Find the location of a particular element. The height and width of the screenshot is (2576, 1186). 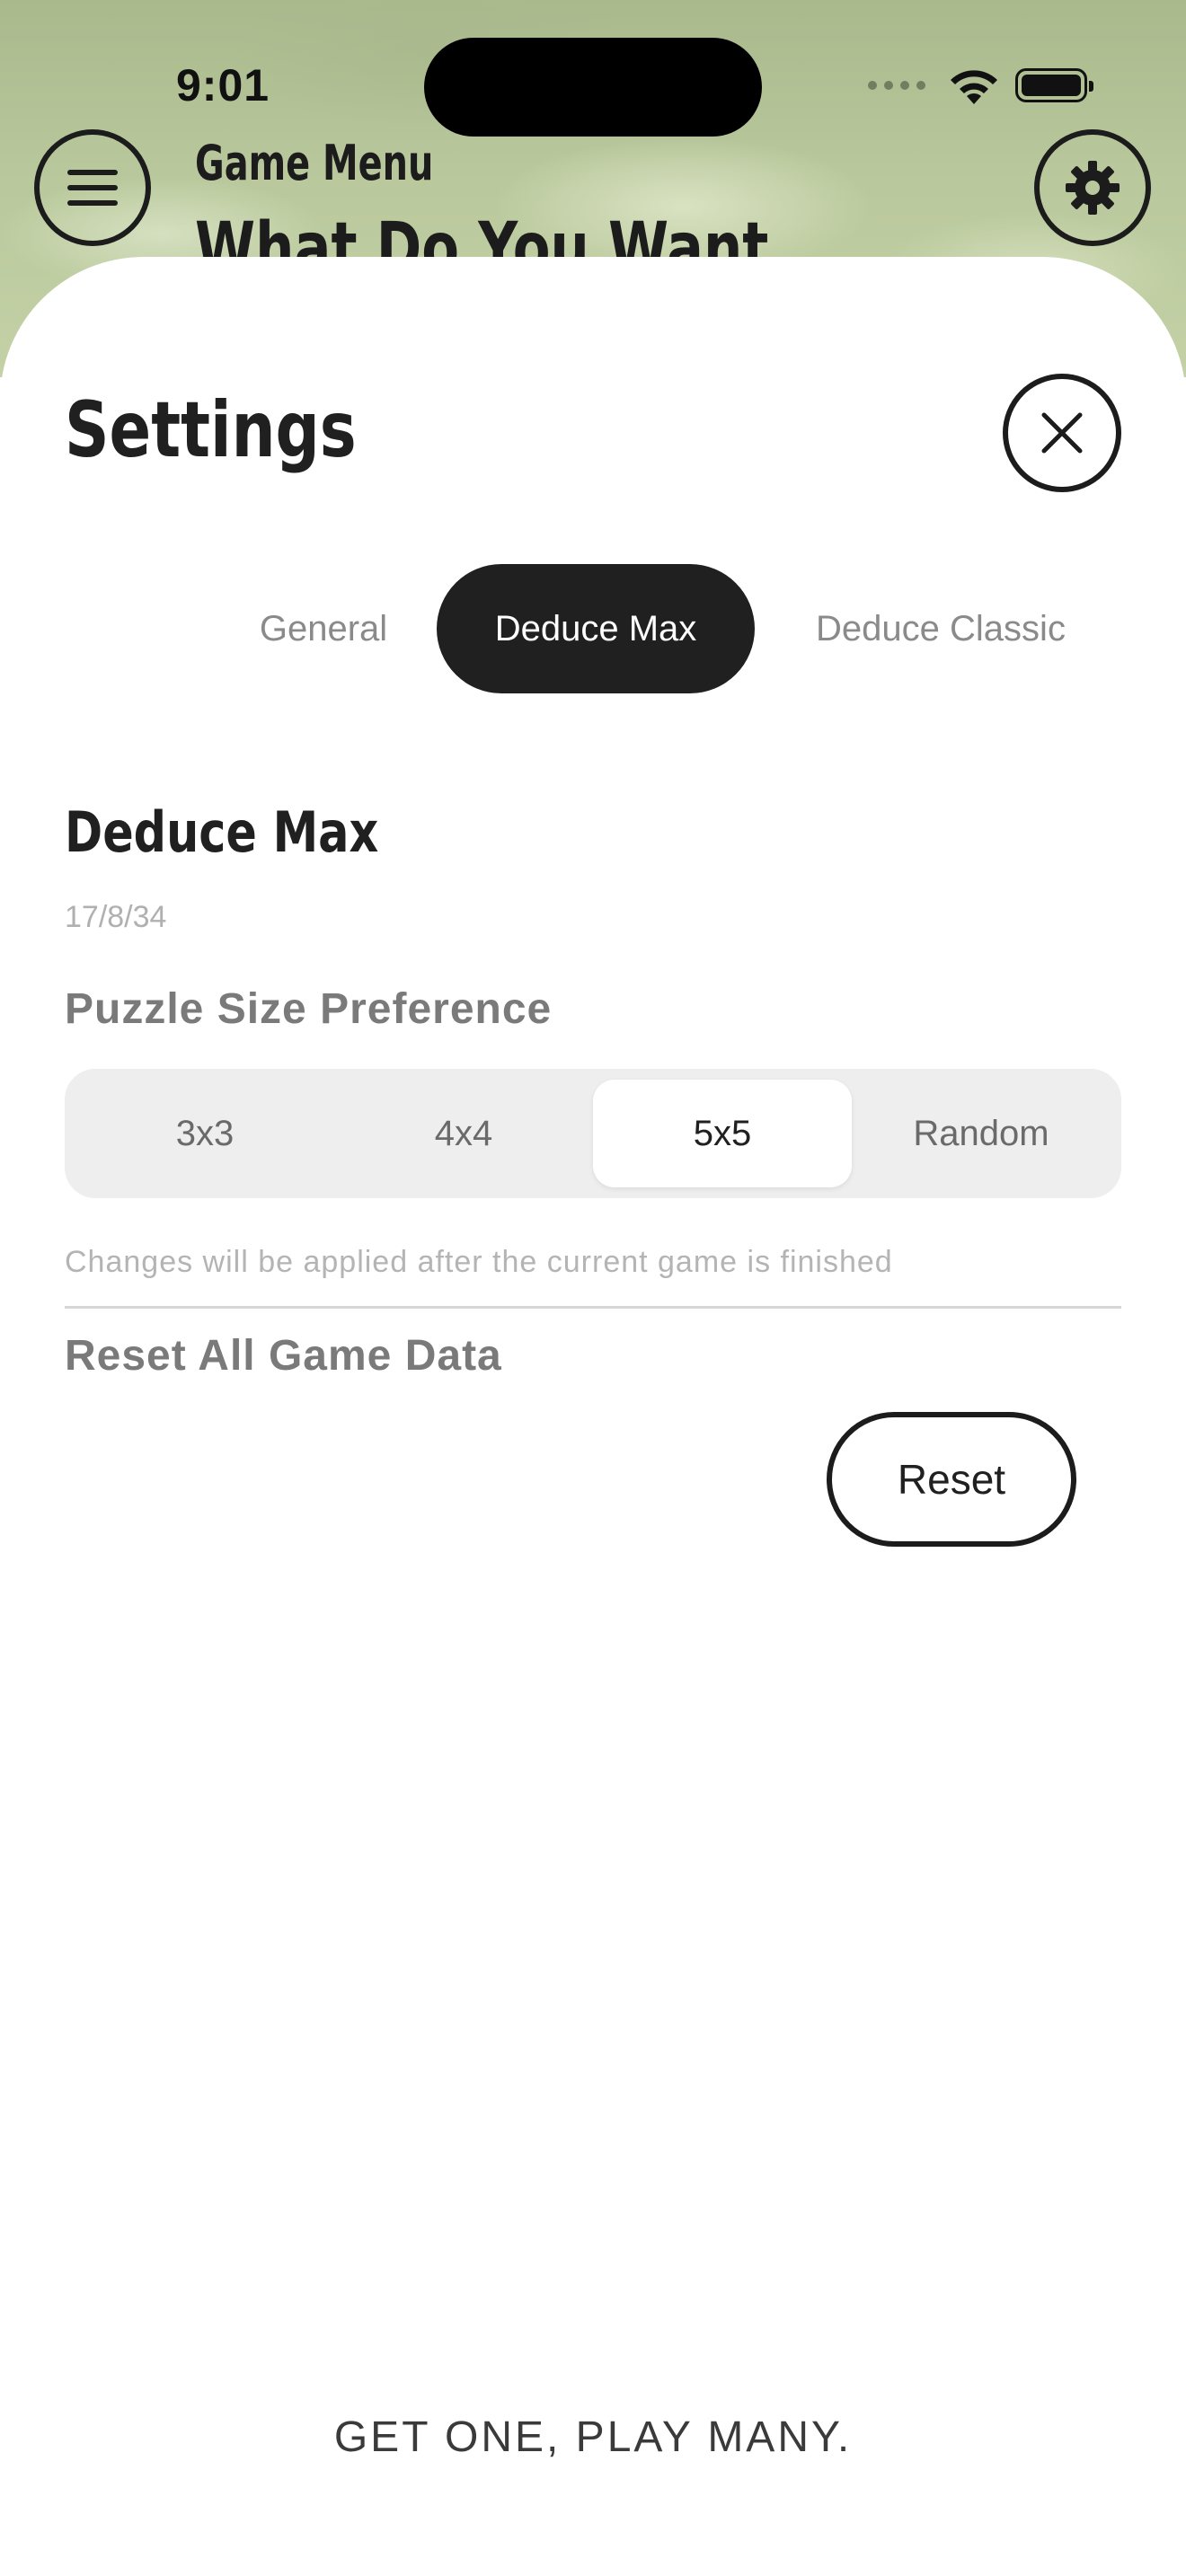

section-title: Deduce Max is located at coordinates (222, 832).